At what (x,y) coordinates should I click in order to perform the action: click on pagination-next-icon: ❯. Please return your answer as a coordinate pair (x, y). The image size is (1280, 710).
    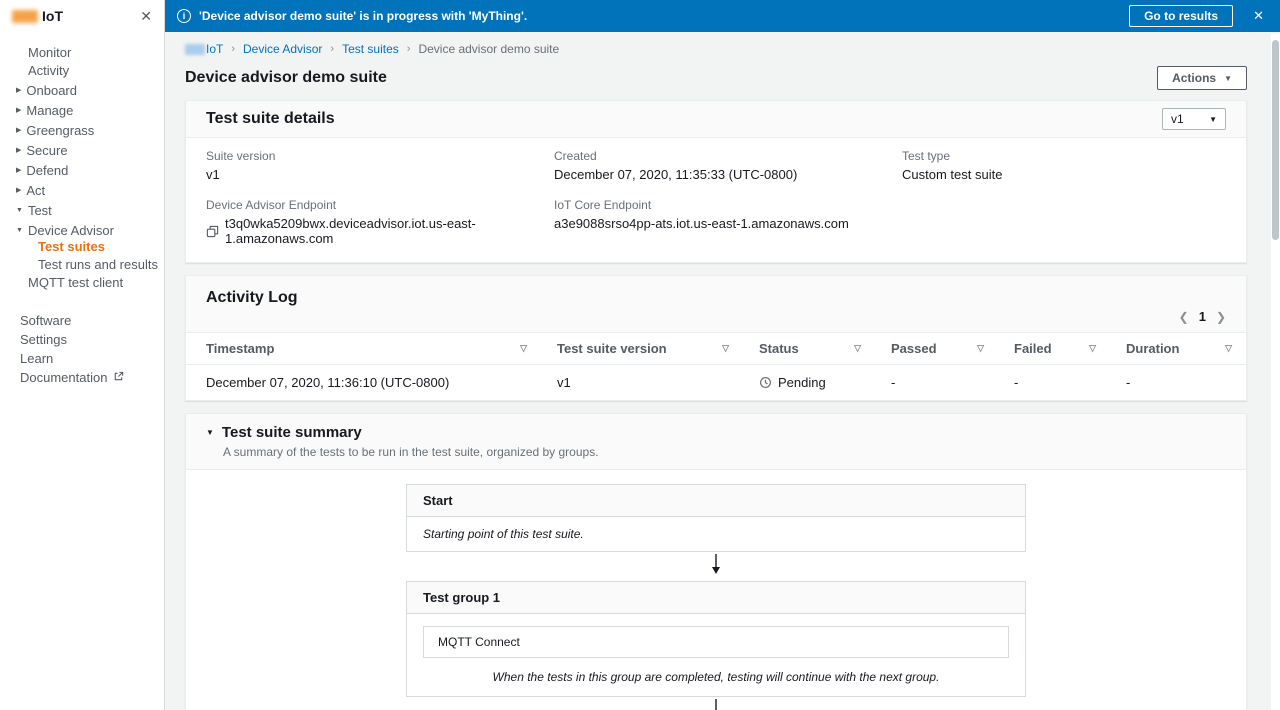
    Looking at the image, I should click on (1221, 317).